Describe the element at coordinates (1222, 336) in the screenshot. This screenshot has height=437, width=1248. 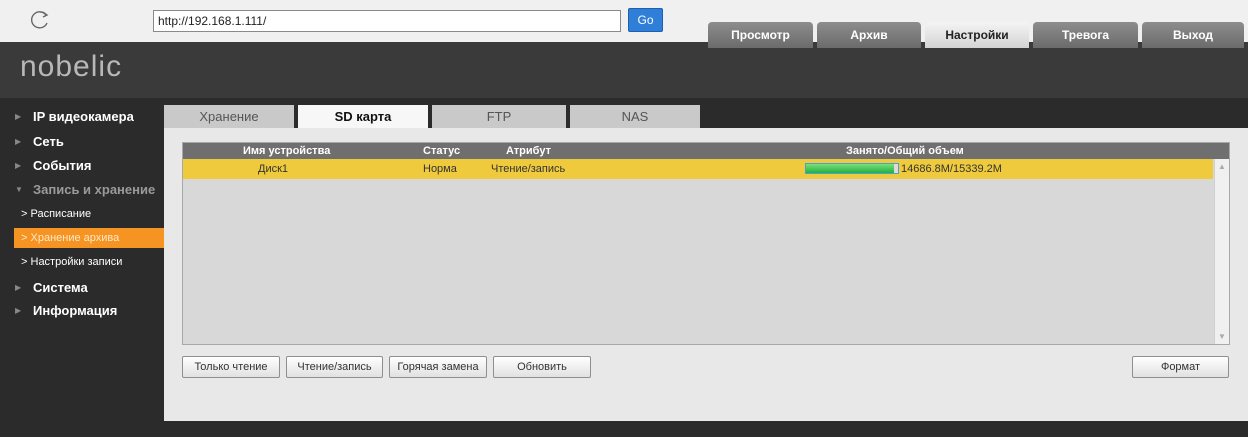
I see `scroll-down-icon: ▼` at that location.